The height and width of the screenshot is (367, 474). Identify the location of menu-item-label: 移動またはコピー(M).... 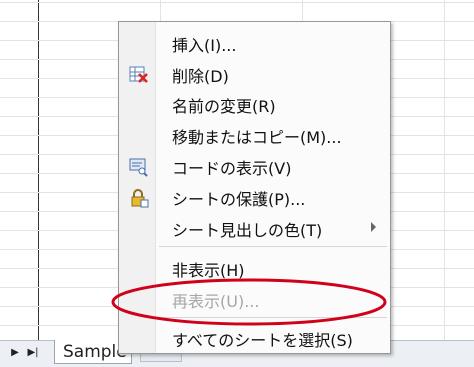
(257, 137).